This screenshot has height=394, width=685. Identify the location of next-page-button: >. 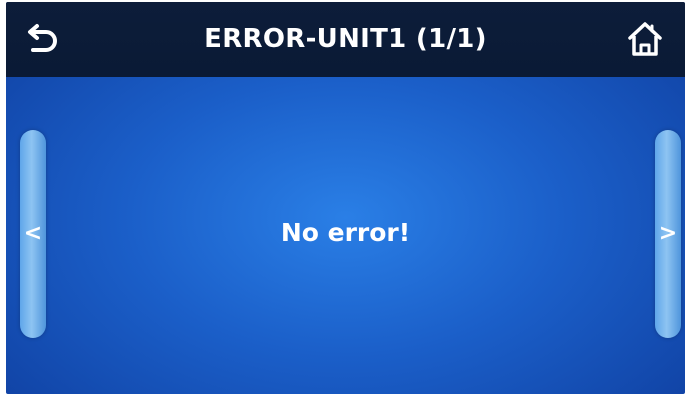
(668, 234).